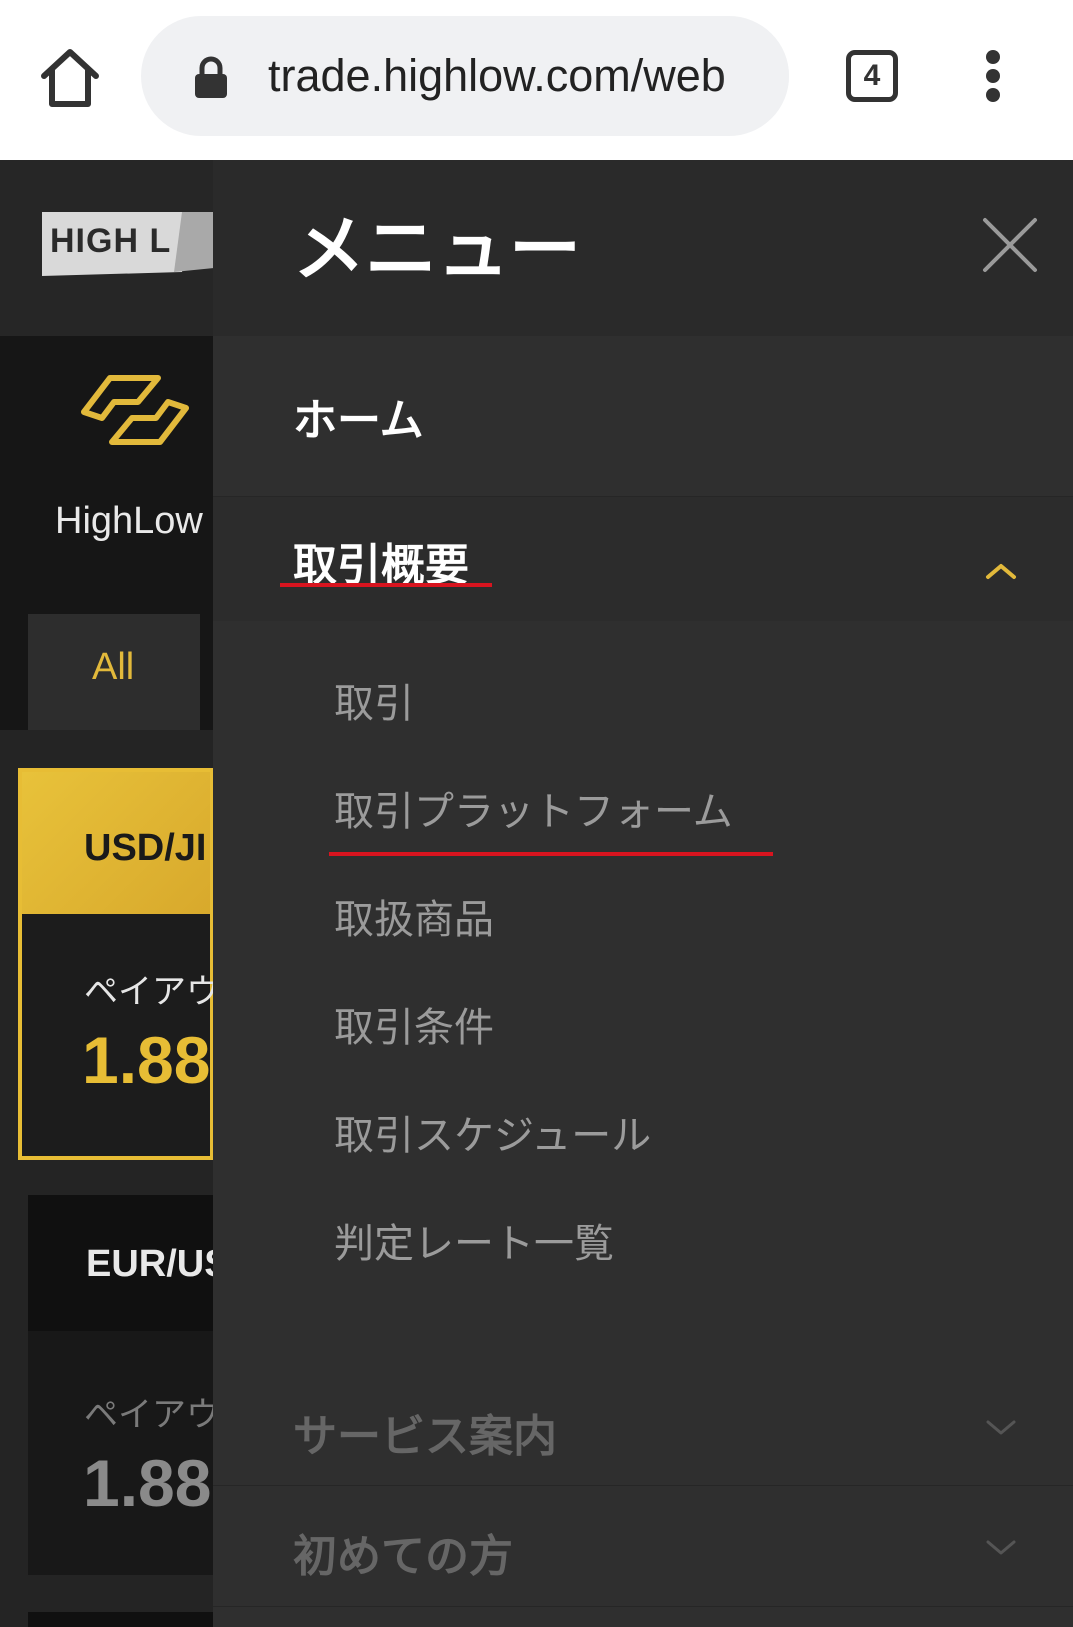  What do you see at coordinates (643, 248) in the screenshot?
I see `menu-header: メニュー` at bounding box center [643, 248].